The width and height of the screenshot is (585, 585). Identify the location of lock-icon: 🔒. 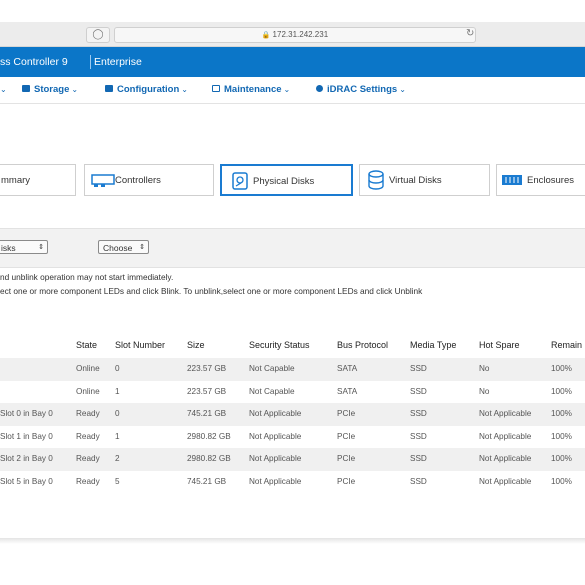
(266, 35).